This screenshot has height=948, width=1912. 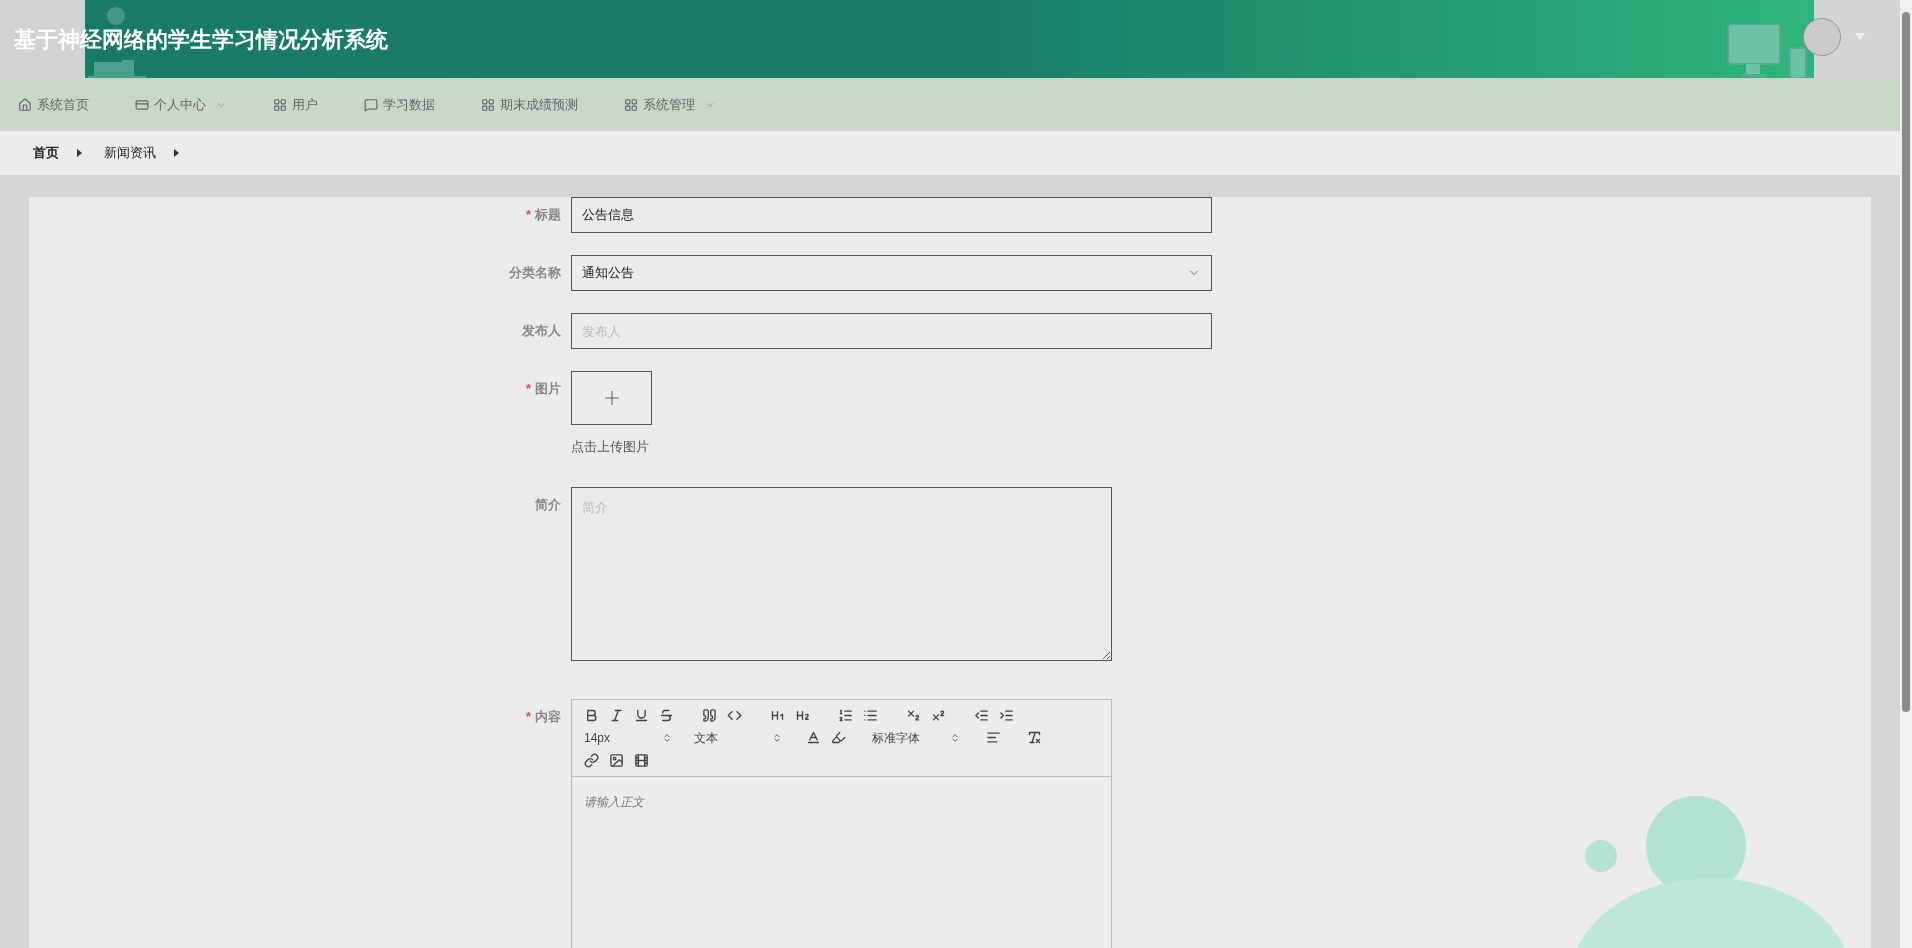 I want to click on card-icon, so click(x=142, y=104).